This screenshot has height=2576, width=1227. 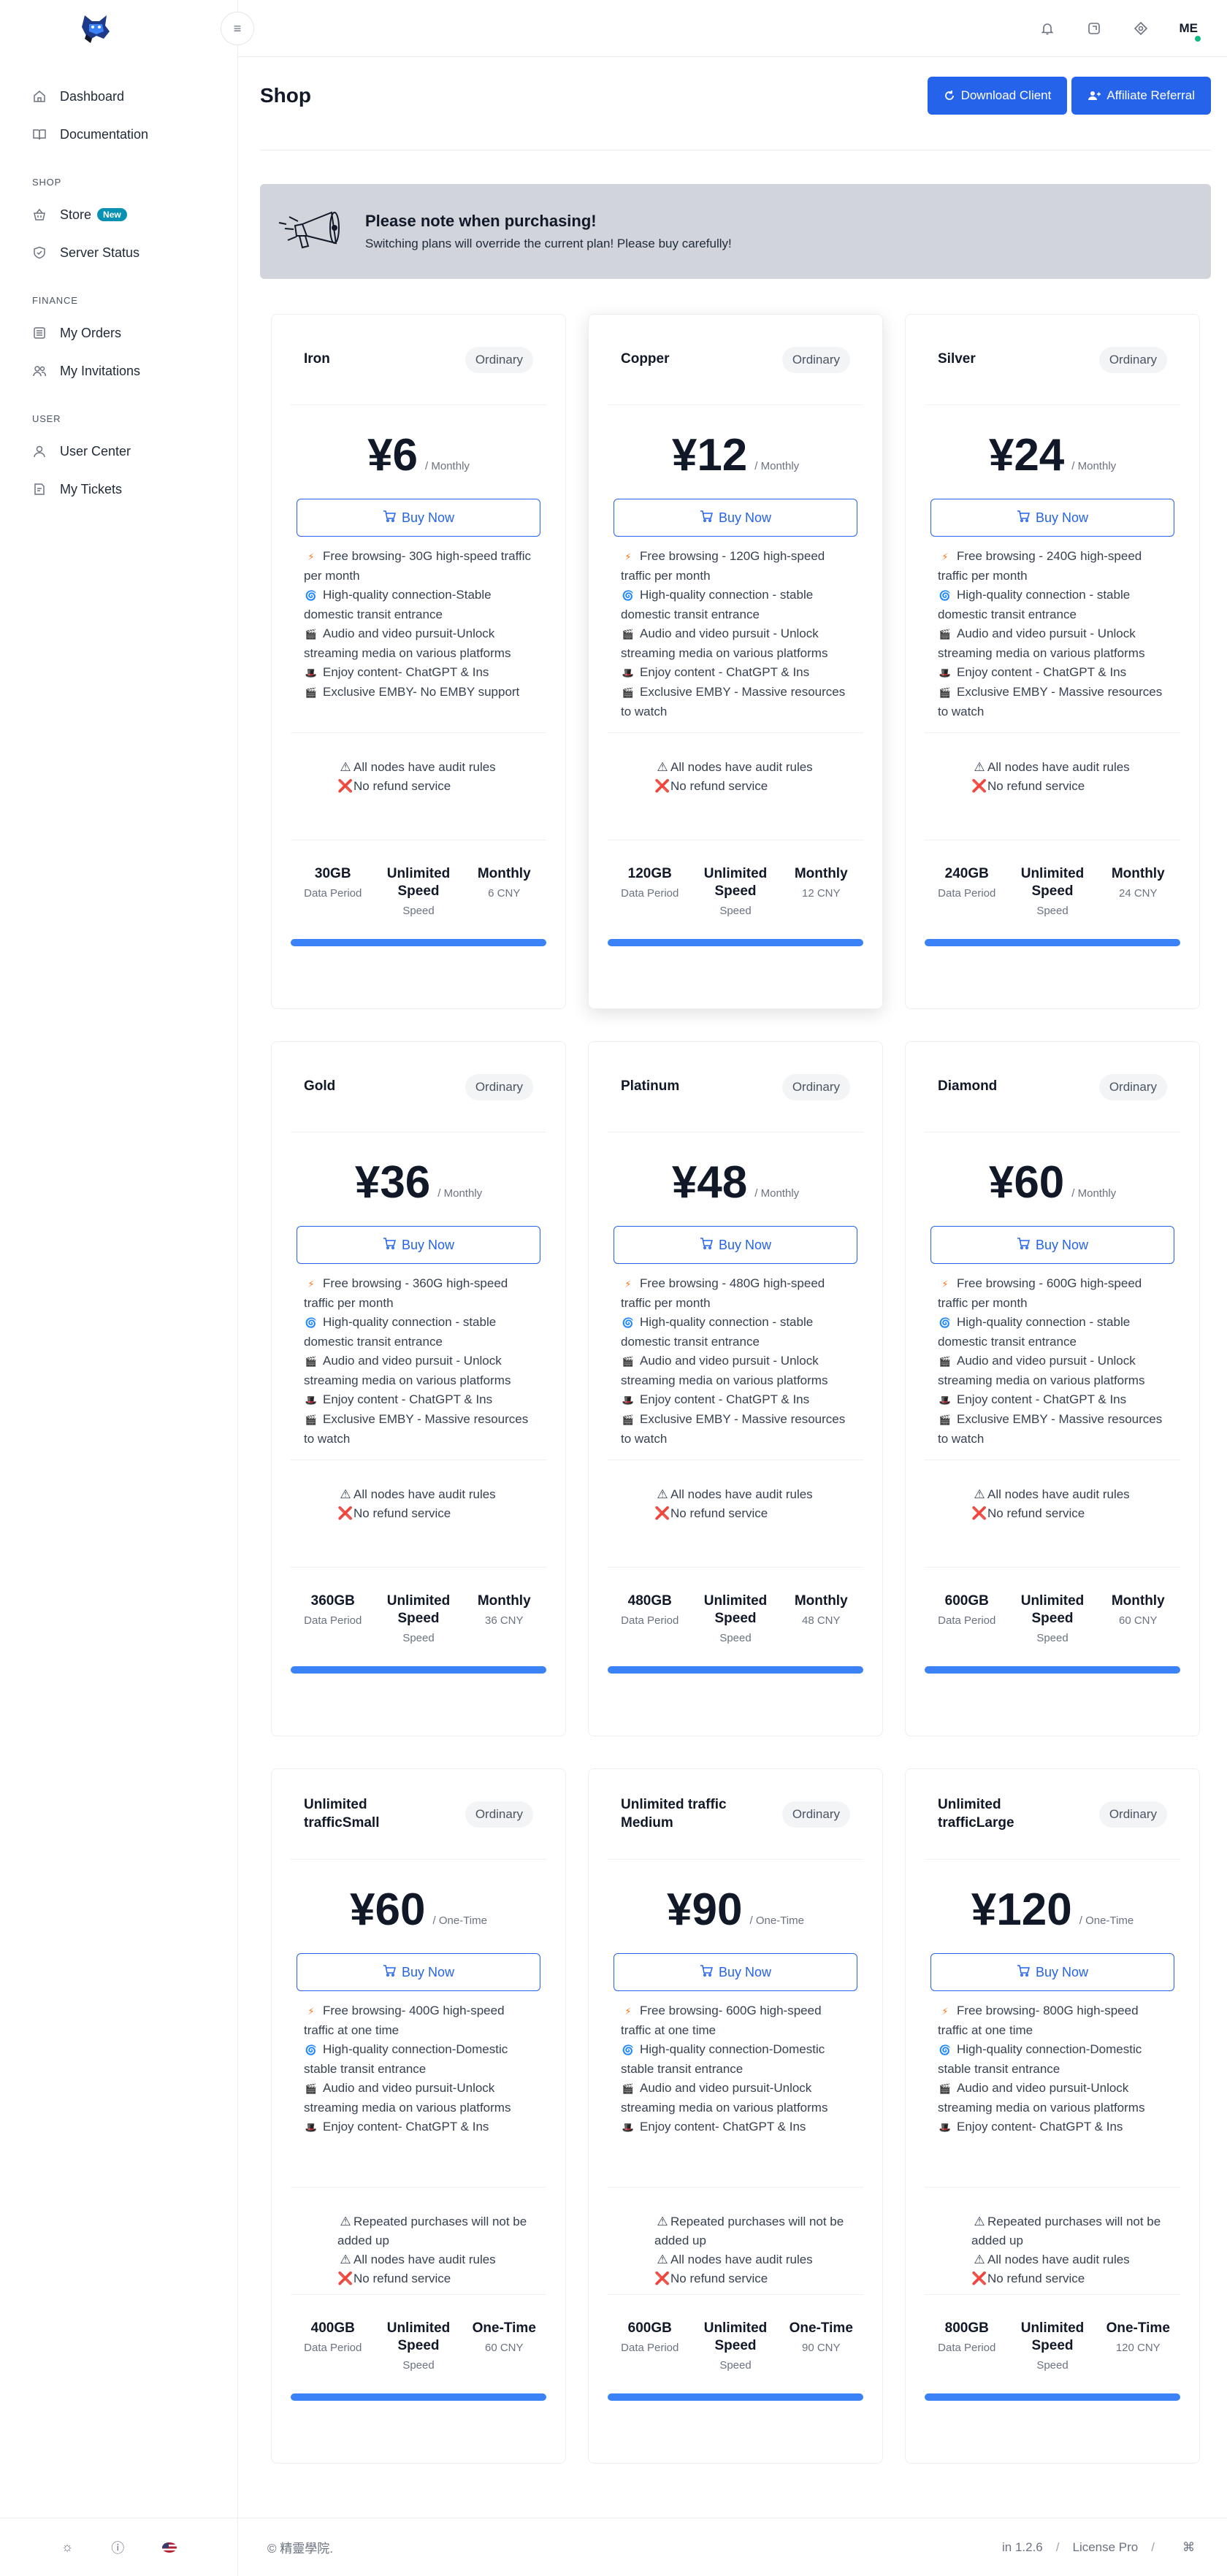 I want to click on logo-icon, so click(x=95, y=28).